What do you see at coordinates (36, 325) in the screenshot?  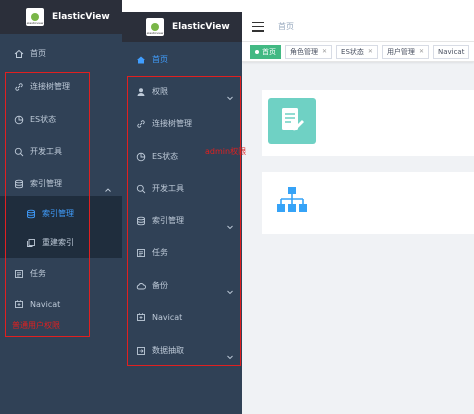 I see `normal-user-annotation: 普通用户权限` at bounding box center [36, 325].